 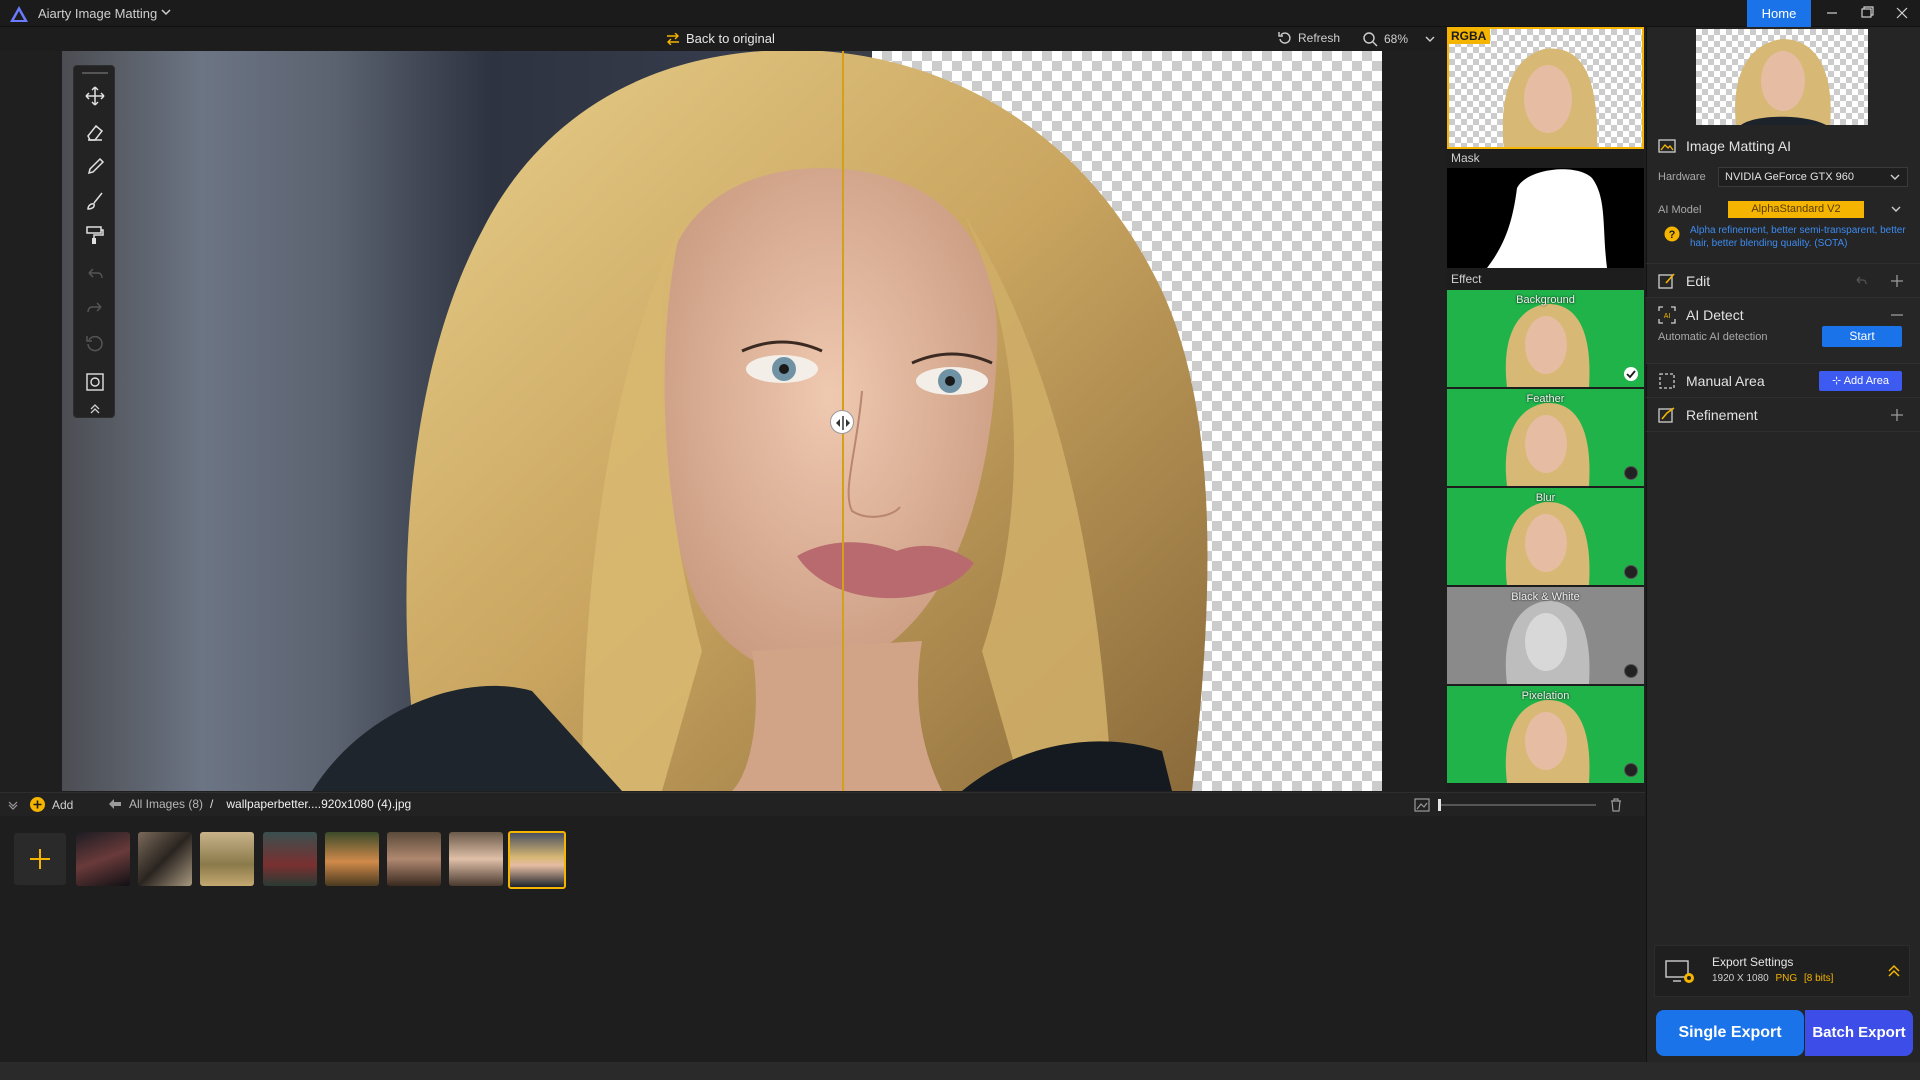 What do you see at coordinates (1860, 381) in the screenshot?
I see `add-area-button: ⊹ Add Area` at bounding box center [1860, 381].